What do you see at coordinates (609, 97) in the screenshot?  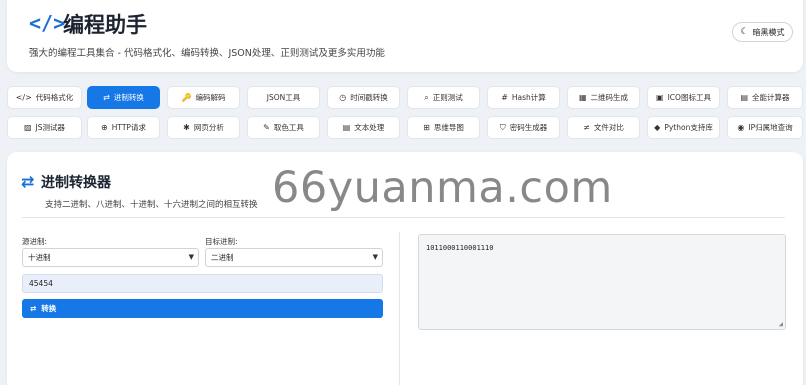 I see `tab-label: 二维码生成` at bounding box center [609, 97].